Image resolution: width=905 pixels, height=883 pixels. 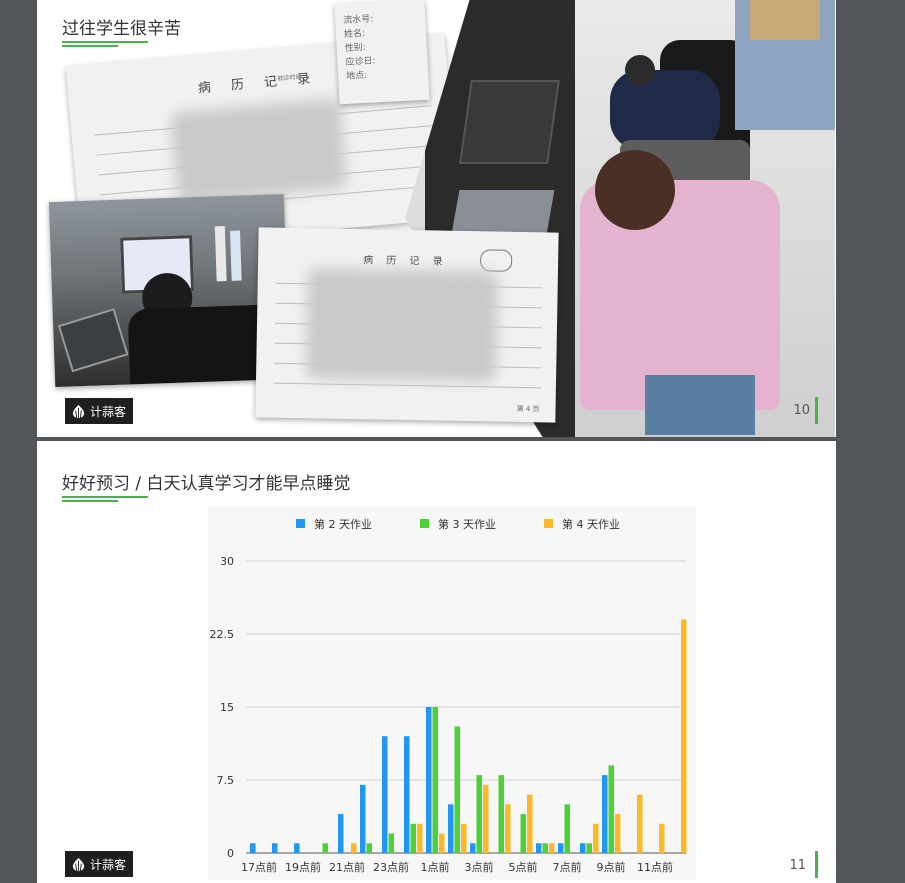 I want to click on record-fields-photo: 流水号: 姓名: 性别: 应诊日: 地点:, so click(x=382, y=52).